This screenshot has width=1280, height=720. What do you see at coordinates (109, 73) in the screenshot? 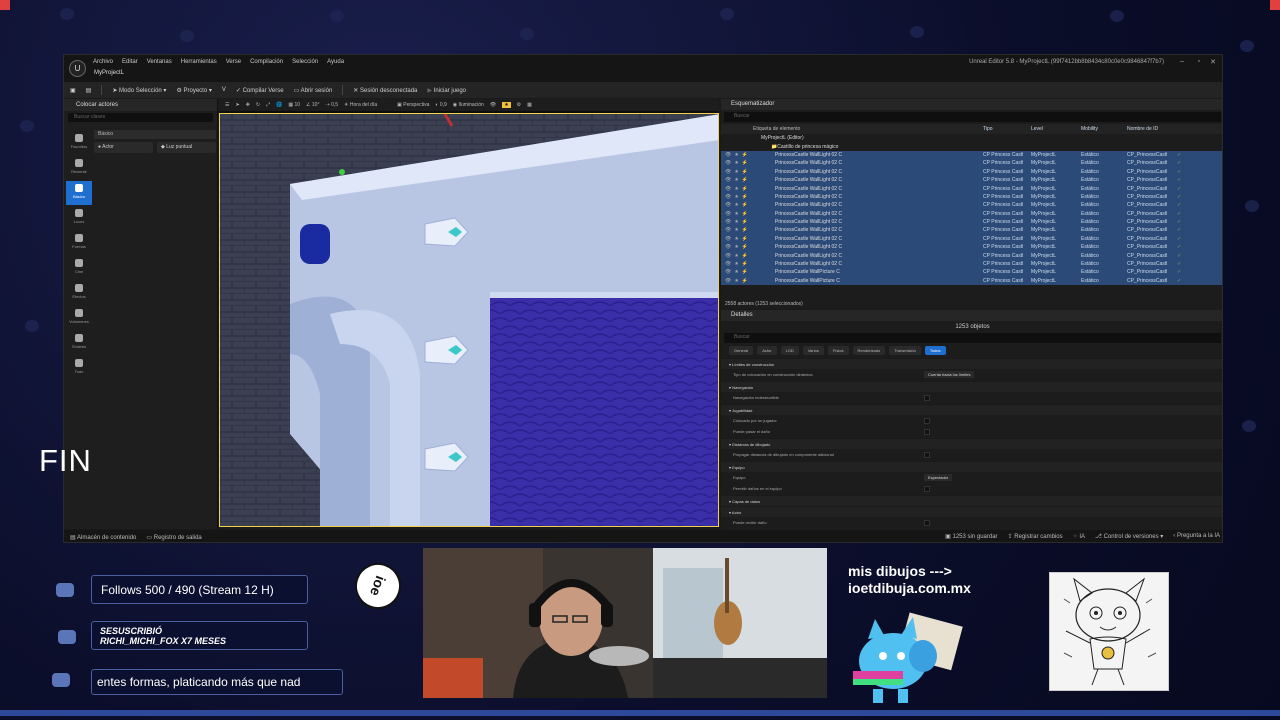
I see `project-tab: MyProjectL` at bounding box center [109, 73].